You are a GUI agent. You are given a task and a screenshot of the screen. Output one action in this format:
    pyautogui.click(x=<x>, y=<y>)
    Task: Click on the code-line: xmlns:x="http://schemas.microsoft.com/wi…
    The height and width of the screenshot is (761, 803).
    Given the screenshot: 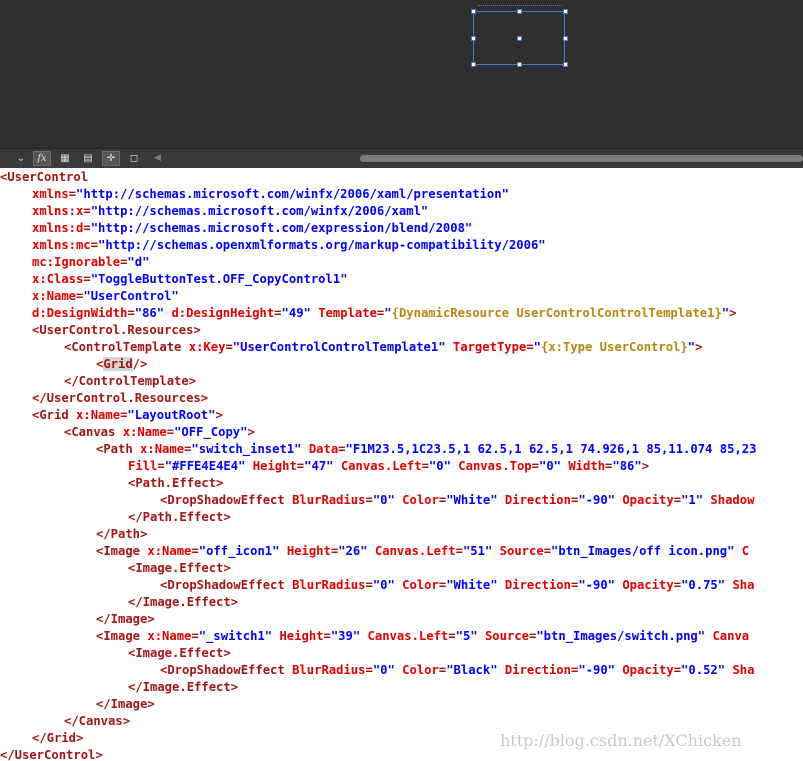 What is the action you would take?
    pyautogui.click(x=214, y=211)
    